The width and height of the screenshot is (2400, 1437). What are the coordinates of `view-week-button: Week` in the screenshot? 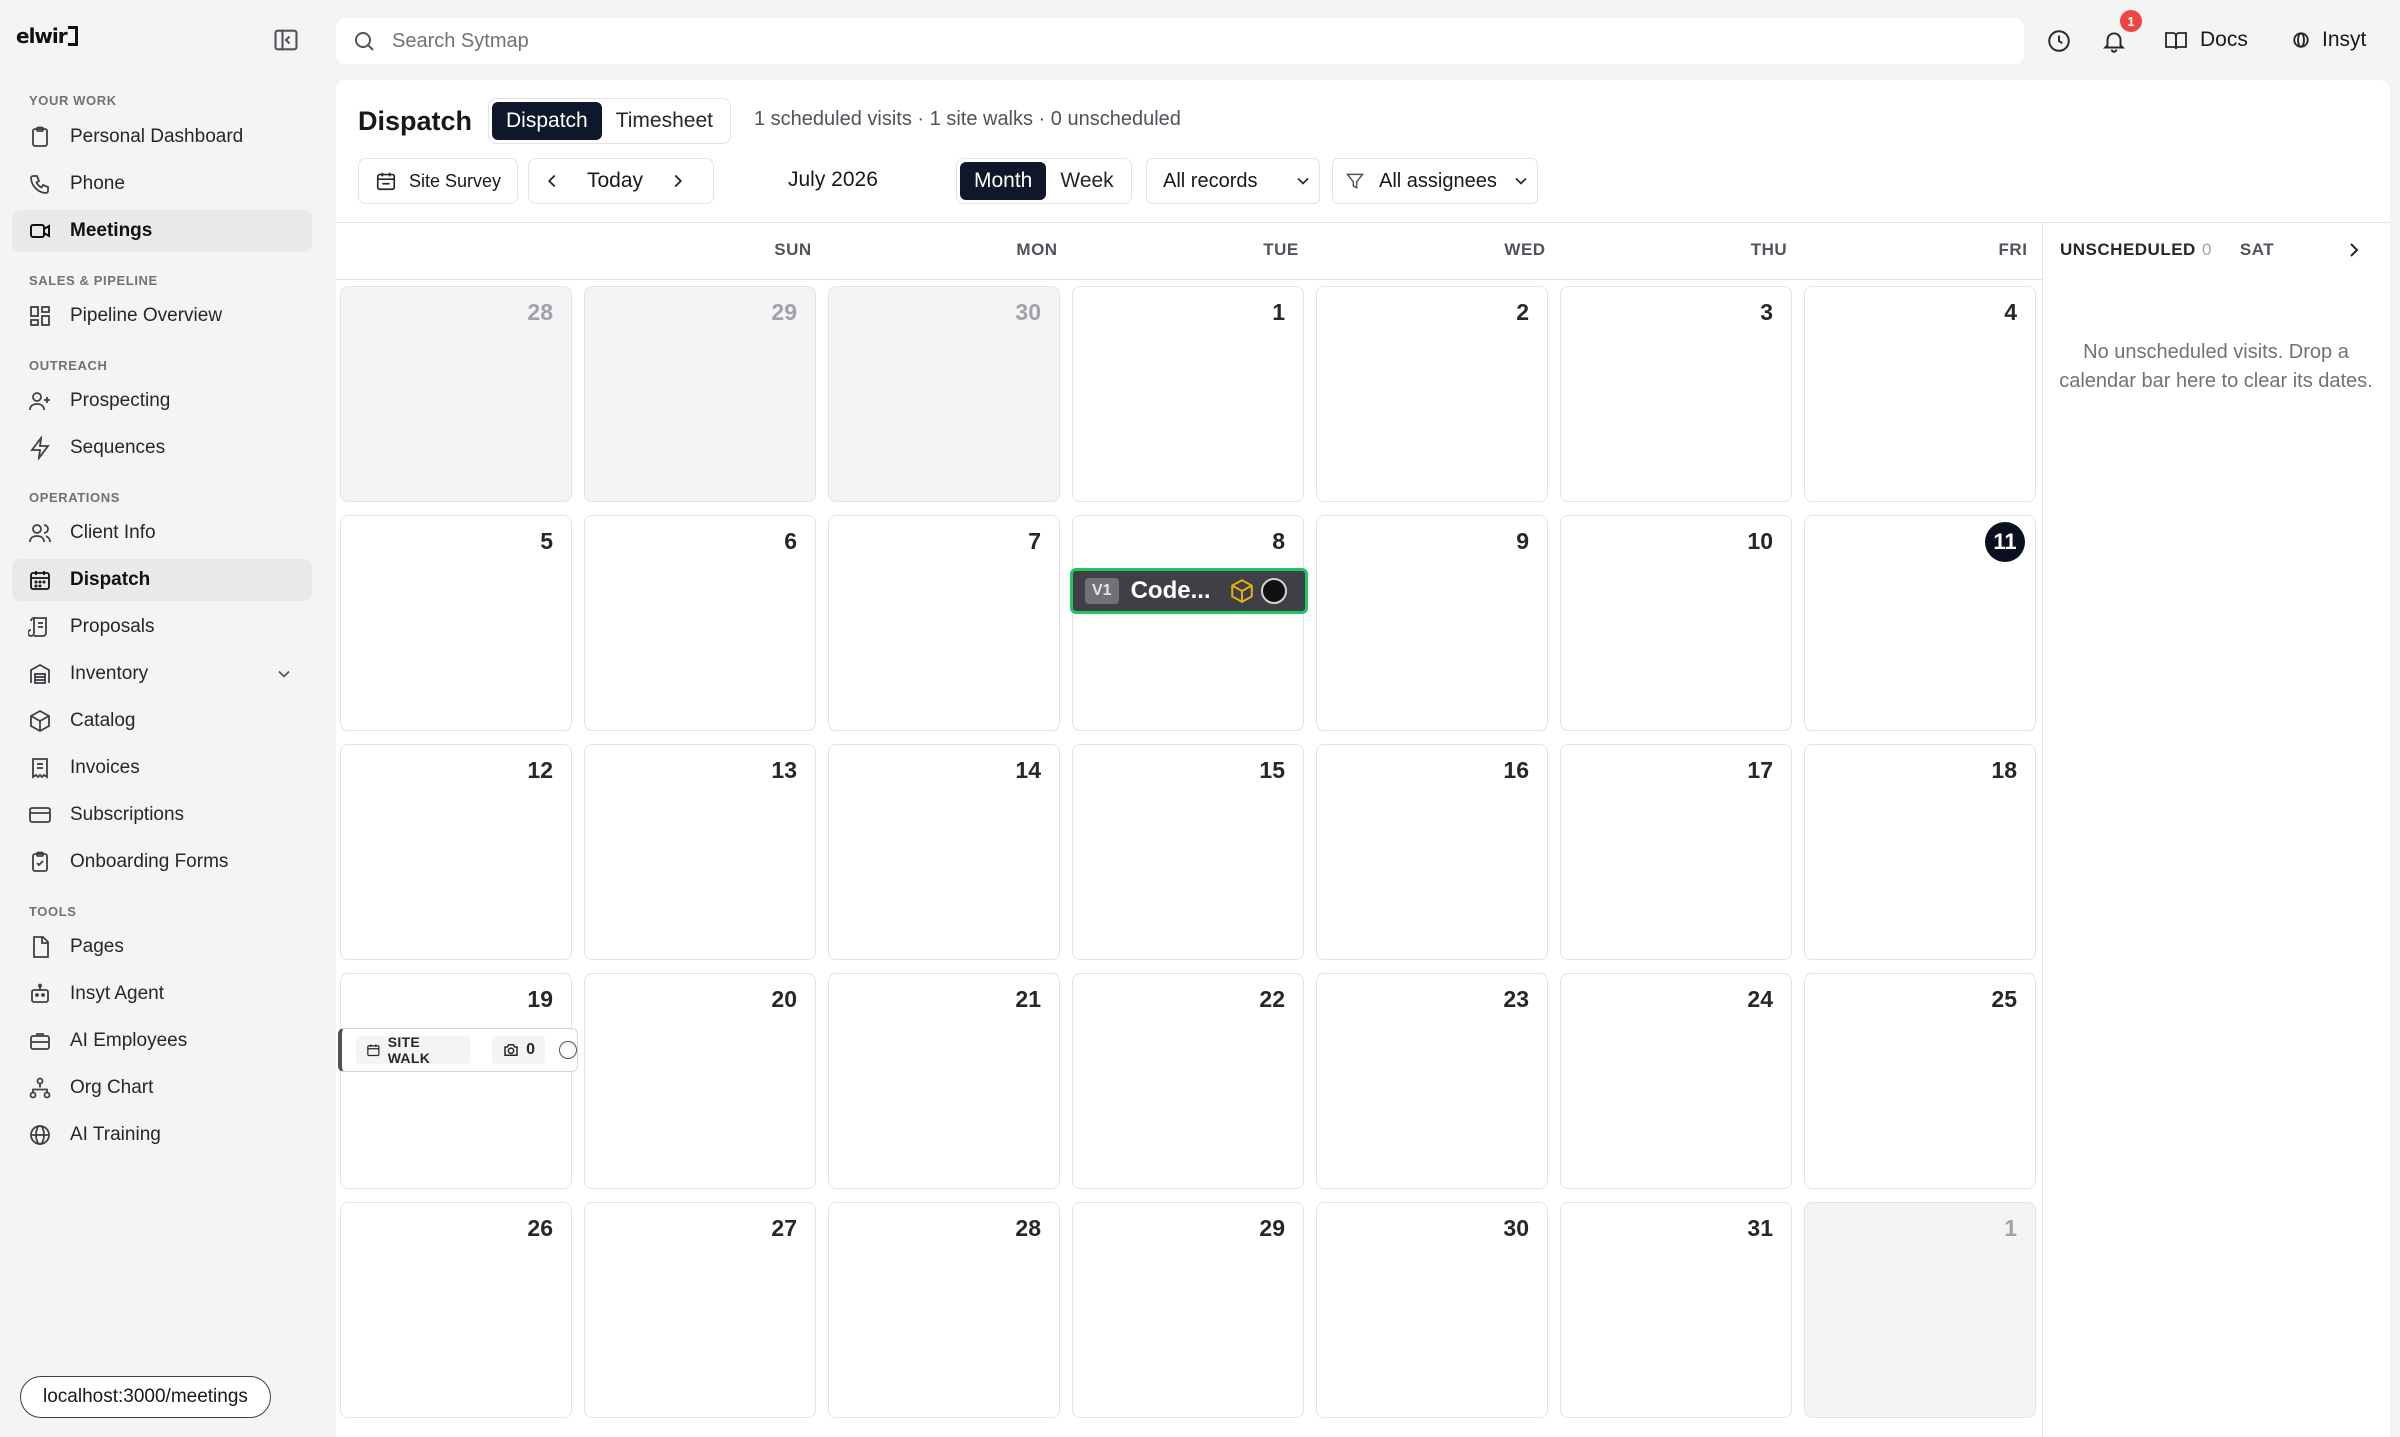 It's located at (1086, 181).